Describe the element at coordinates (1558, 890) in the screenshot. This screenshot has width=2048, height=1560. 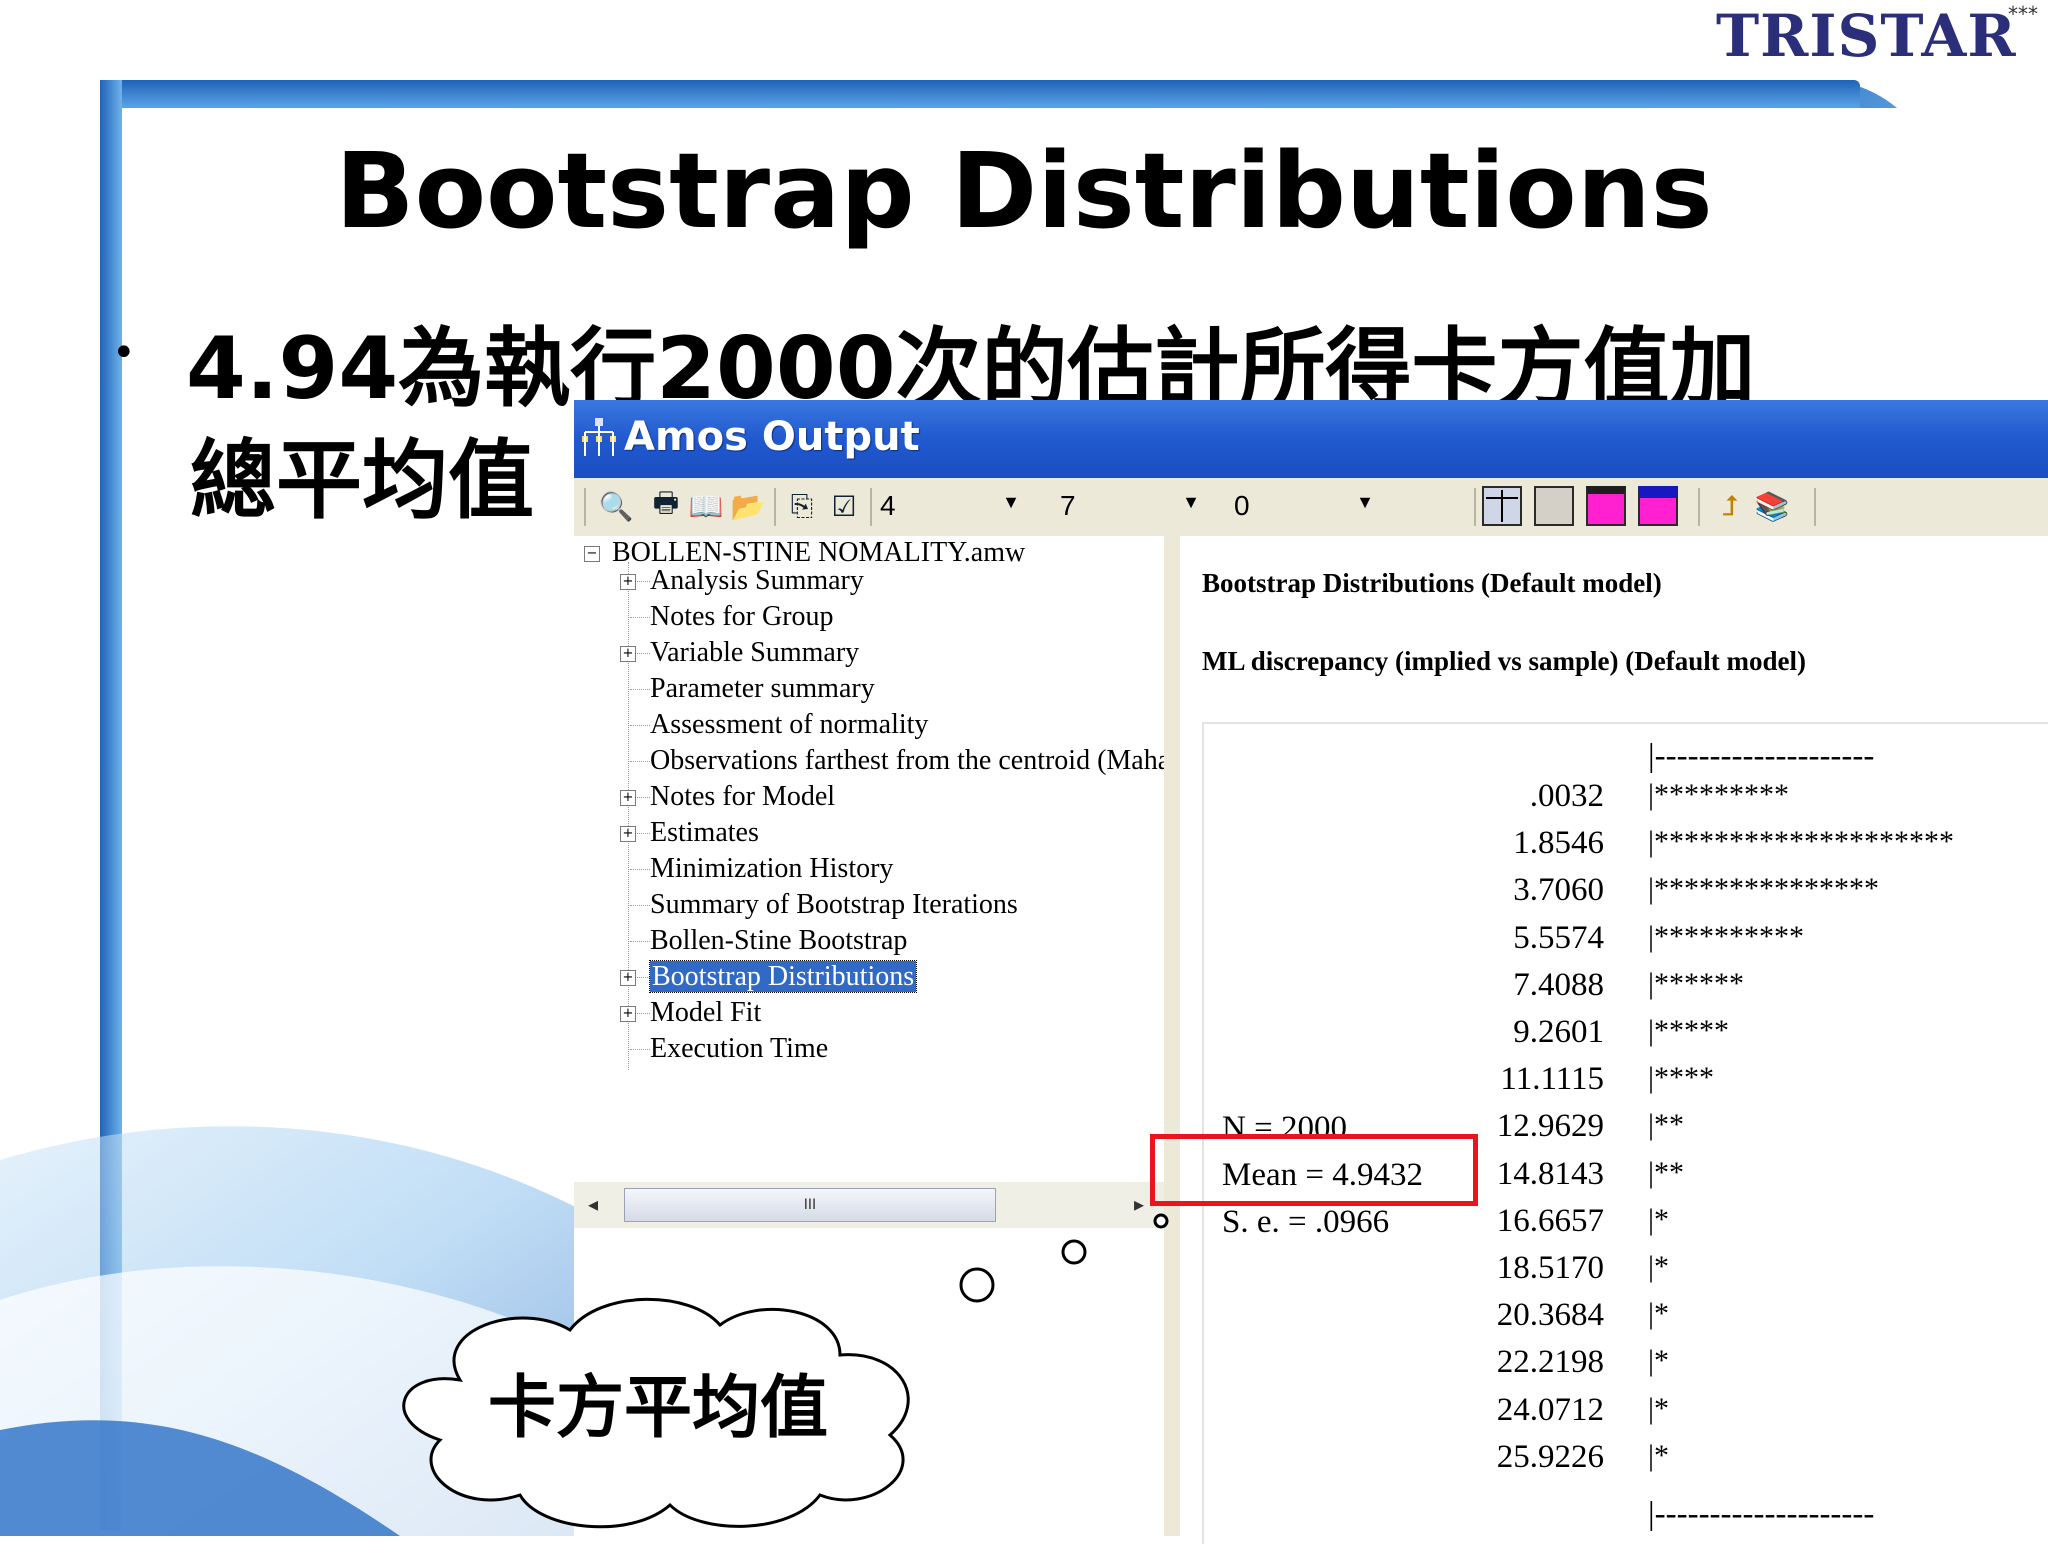
I see `bin-value: 3.7060` at that location.